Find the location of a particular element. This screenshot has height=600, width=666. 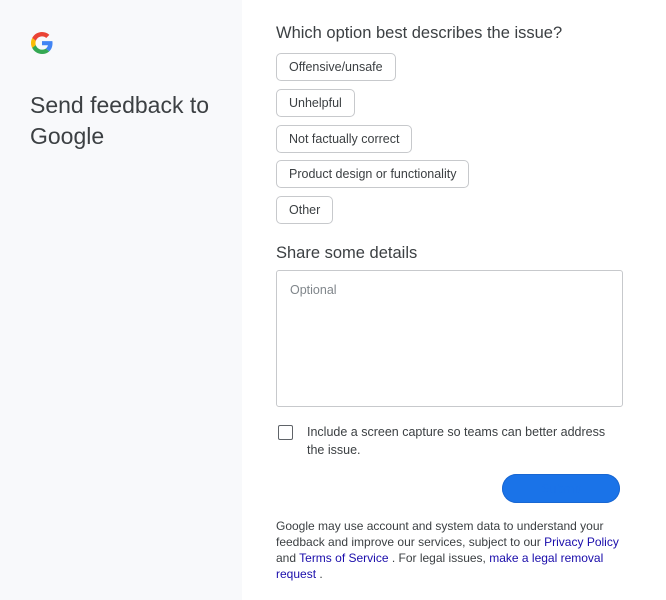

footer-text-2: and is located at coordinates (288, 558).